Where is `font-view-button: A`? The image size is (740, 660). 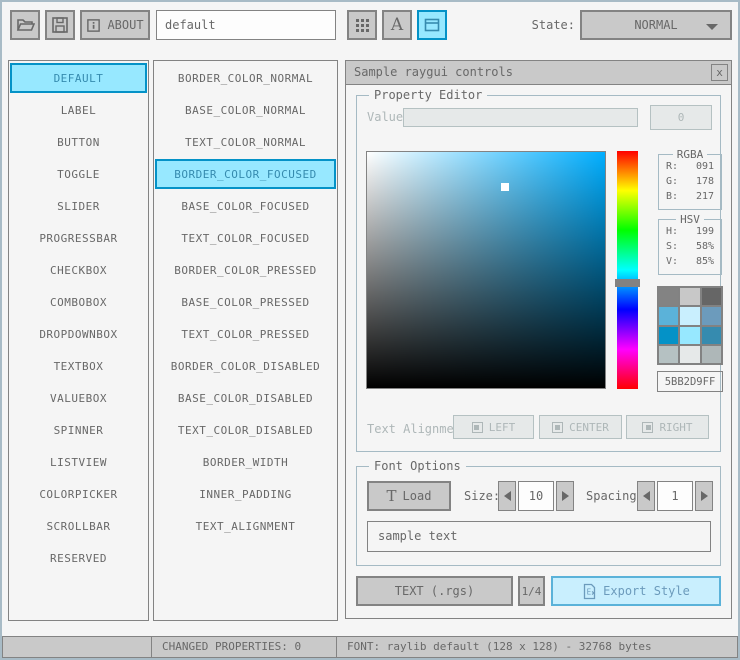
font-view-button: A is located at coordinates (397, 25).